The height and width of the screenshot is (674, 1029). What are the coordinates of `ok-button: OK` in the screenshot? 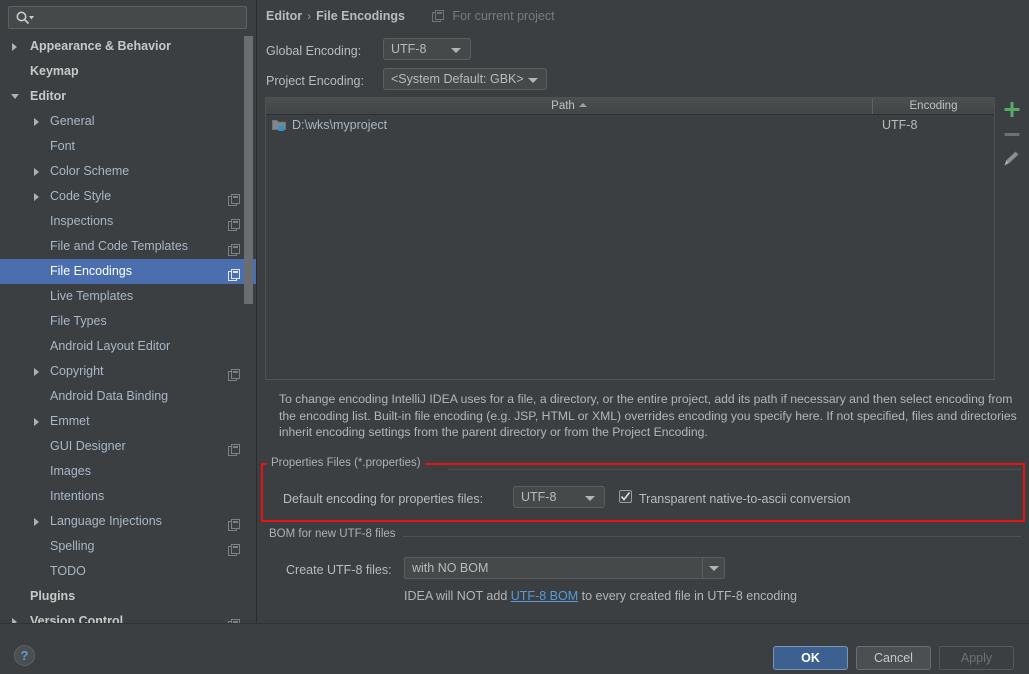 It's located at (810, 658).